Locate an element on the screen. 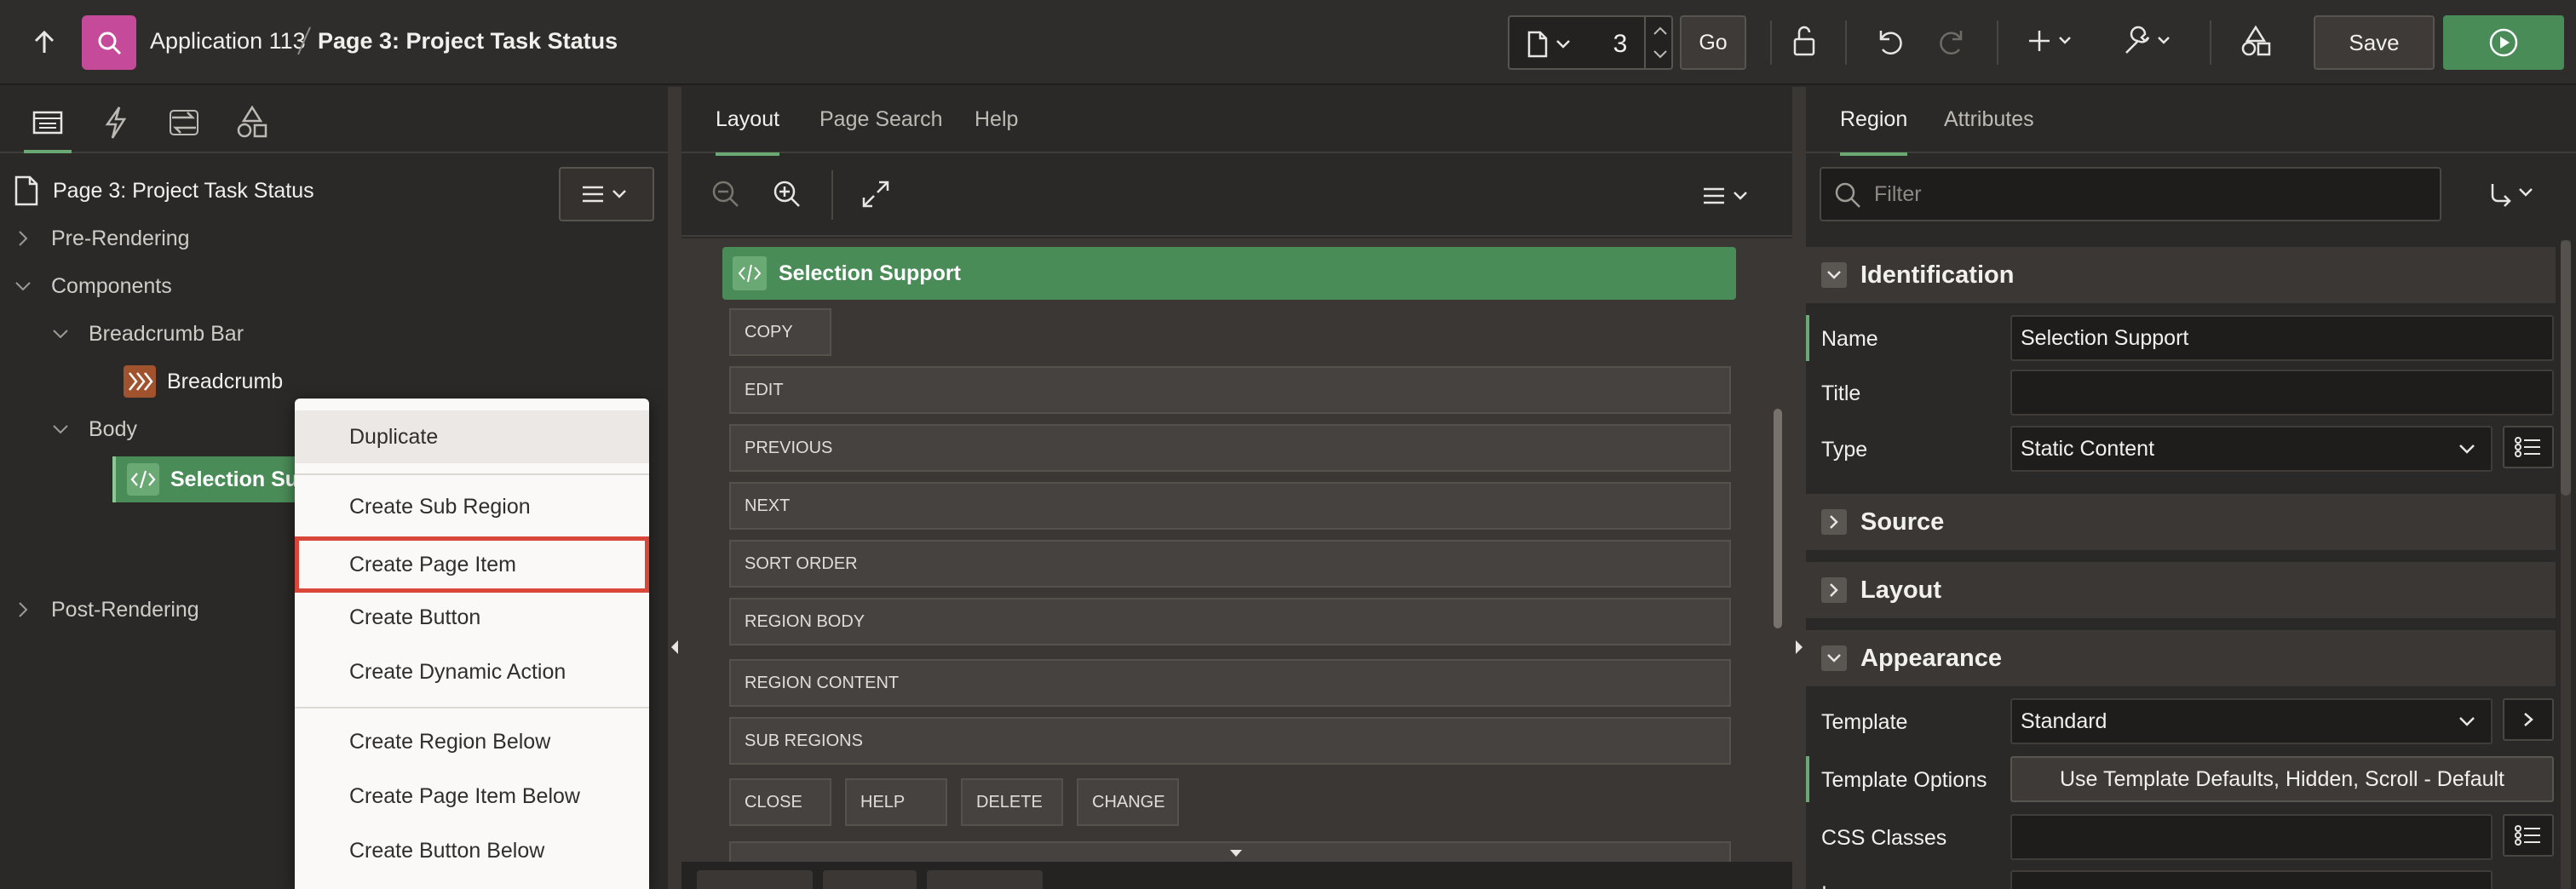  zoom-in-icon is located at coordinates (787, 194).